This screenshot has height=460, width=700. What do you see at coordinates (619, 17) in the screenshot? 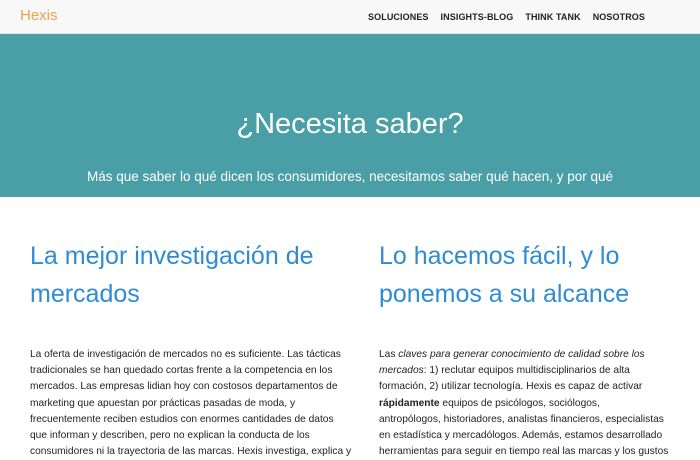
I see `nav-link-nosotros: NOSOTROS` at bounding box center [619, 17].